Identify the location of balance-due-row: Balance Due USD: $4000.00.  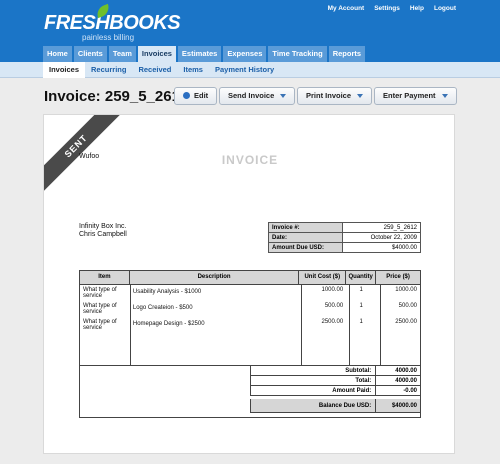
(335, 406).